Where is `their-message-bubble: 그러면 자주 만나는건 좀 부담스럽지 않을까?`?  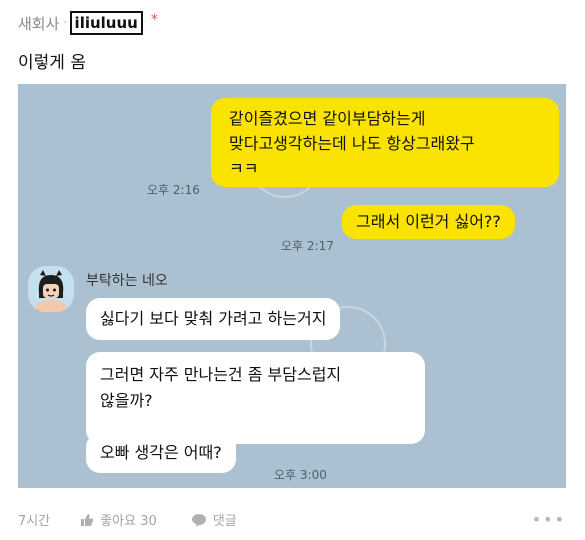
their-message-bubble: 그러면 자주 만나는건 좀 부담스럽지 않을까? is located at coordinates (255, 398).